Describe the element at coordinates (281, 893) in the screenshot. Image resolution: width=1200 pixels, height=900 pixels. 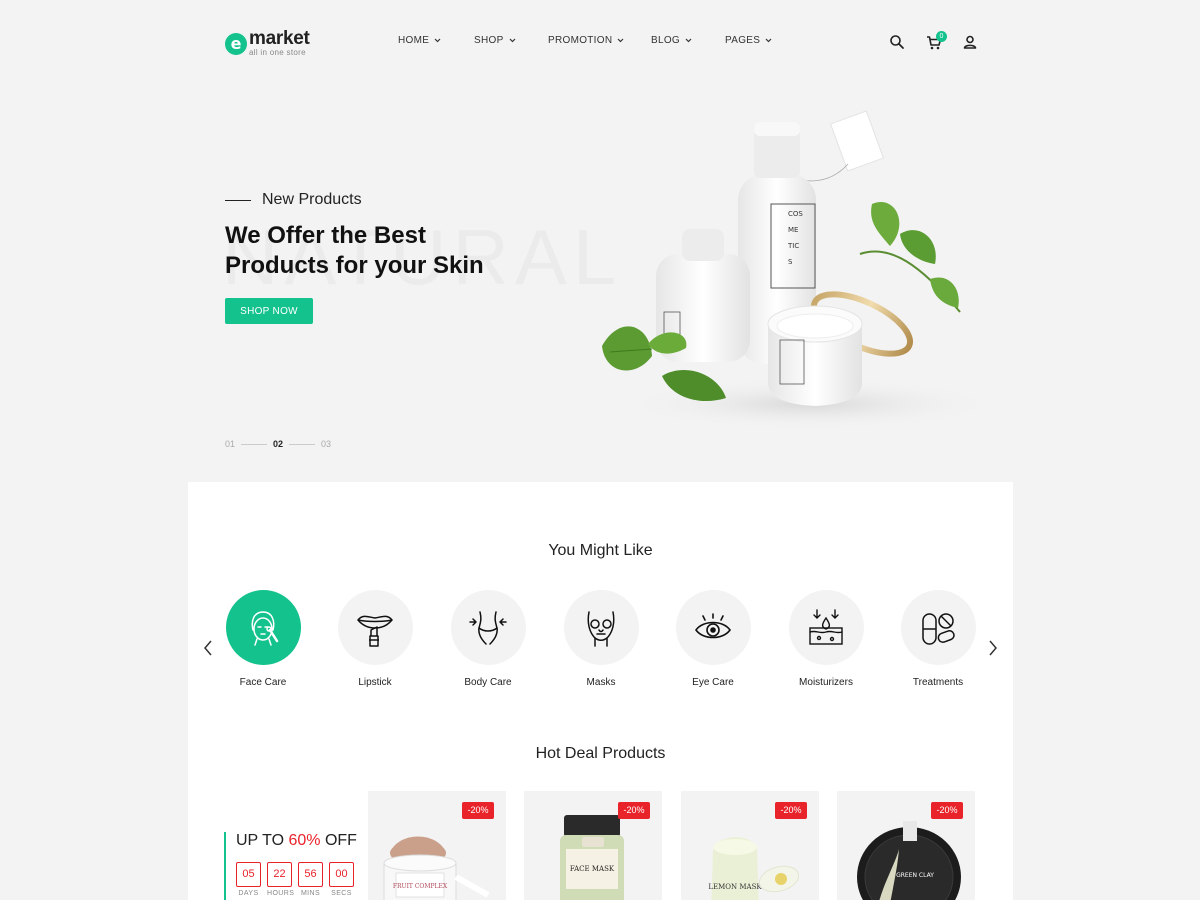
I see `timer-label: HOURS` at that location.